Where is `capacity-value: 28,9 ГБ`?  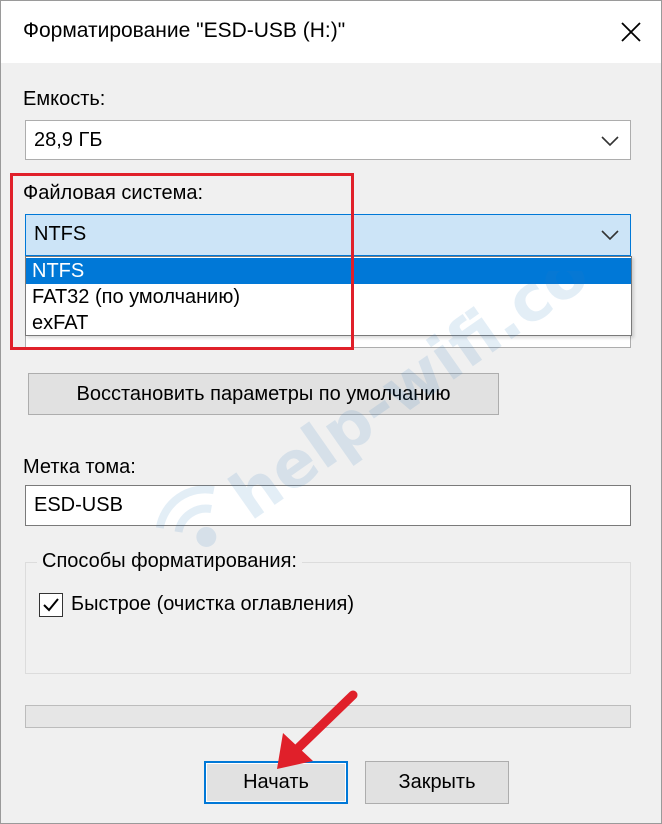
capacity-value: 28,9 ГБ is located at coordinates (68, 140).